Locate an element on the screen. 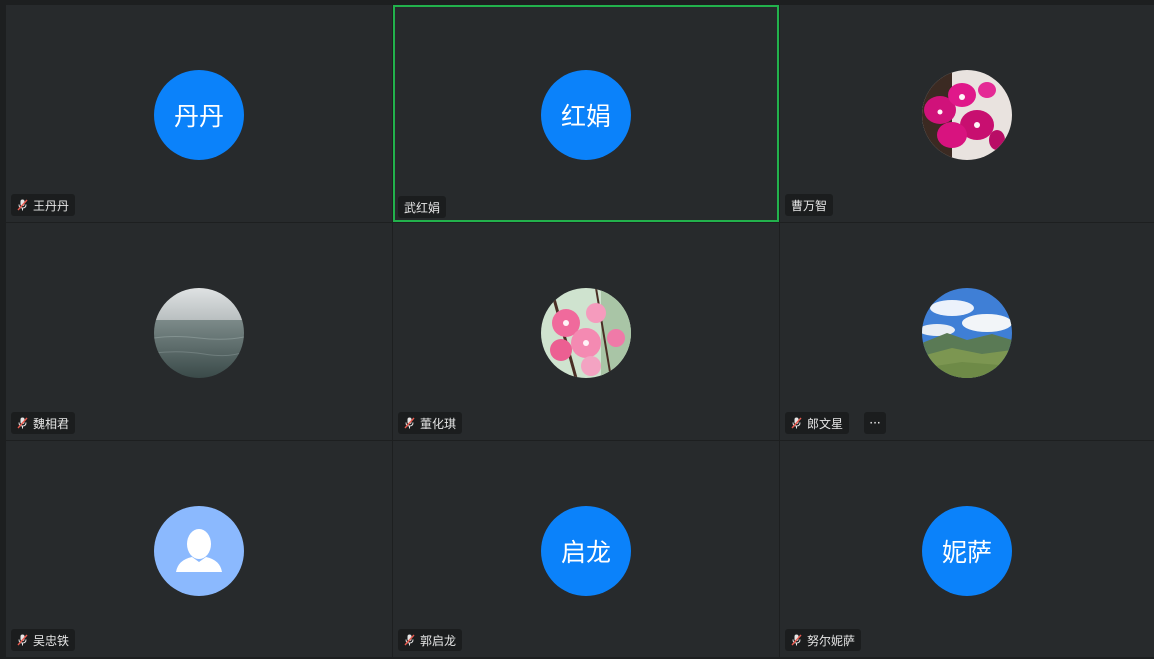 This screenshot has width=1154, height=659. mountain-landscape-image is located at coordinates (967, 333).